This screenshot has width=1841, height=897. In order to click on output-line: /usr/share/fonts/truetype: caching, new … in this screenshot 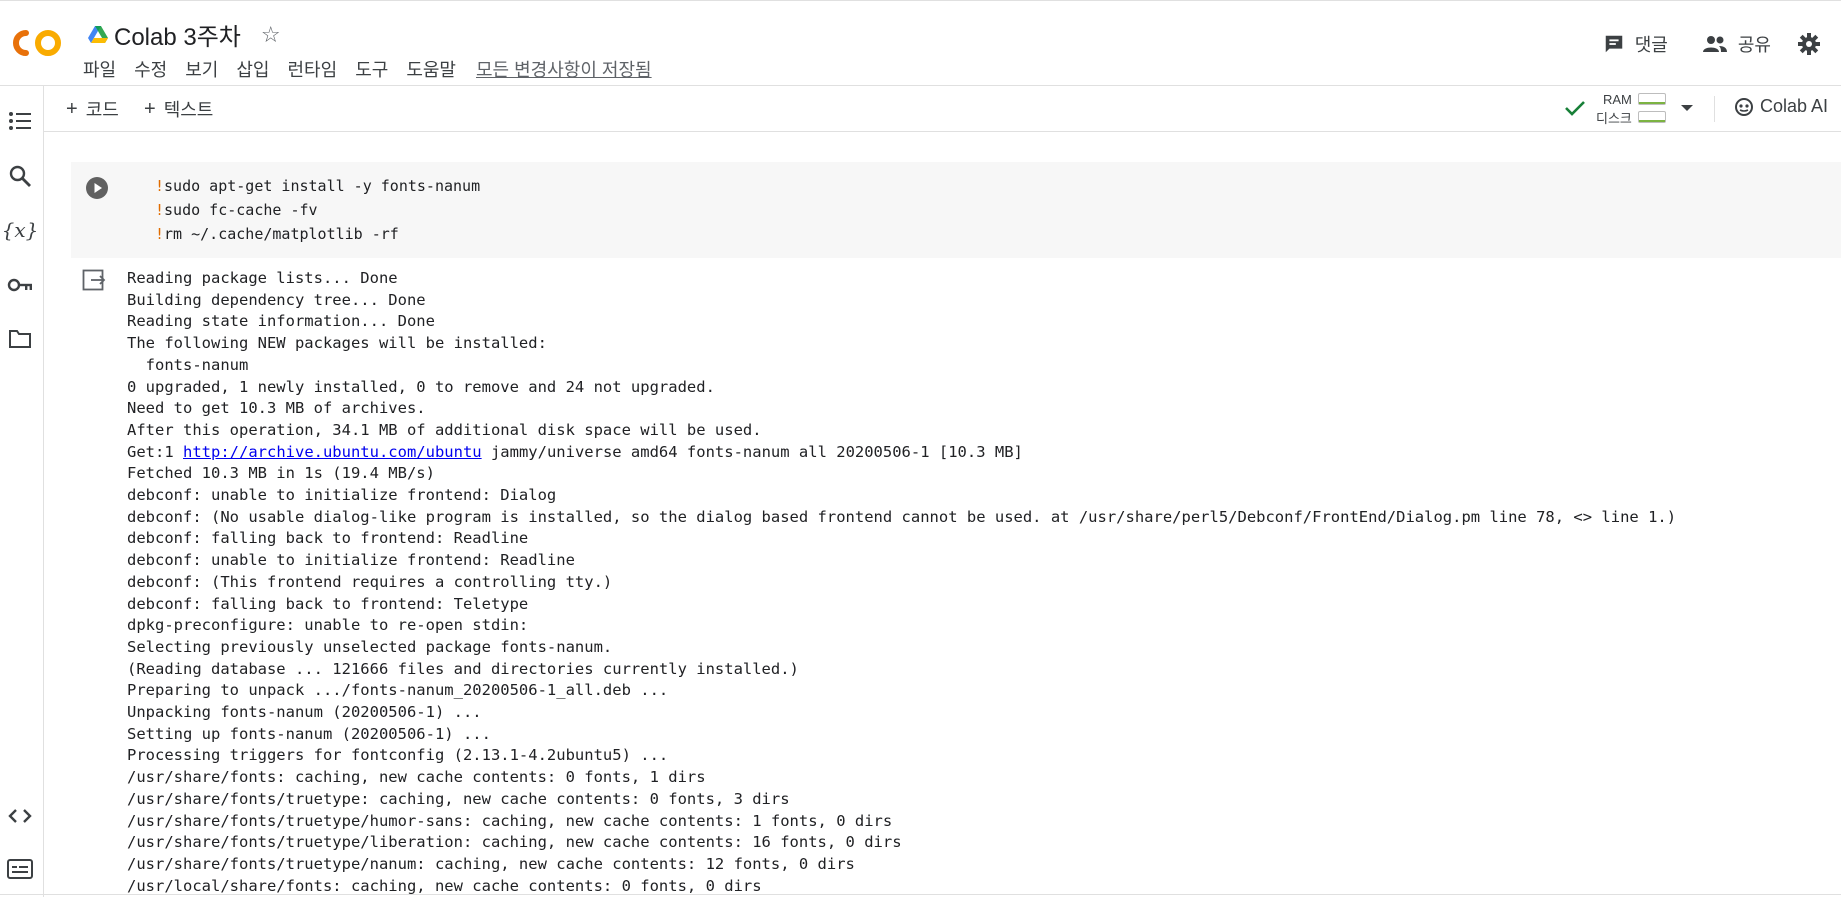, I will do `click(458, 798)`.